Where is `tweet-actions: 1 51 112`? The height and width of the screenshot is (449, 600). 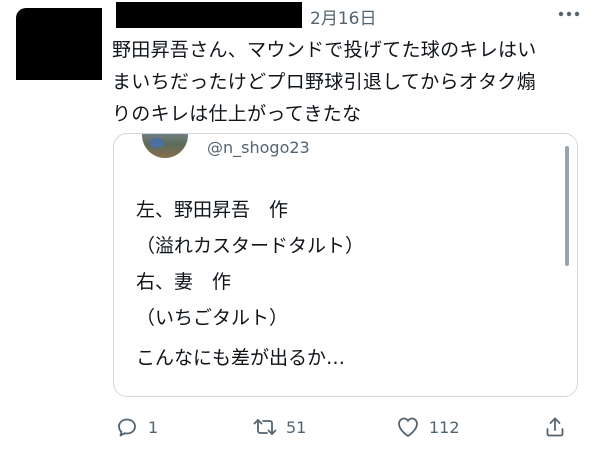 tweet-actions: 1 51 112 is located at coordinates (300, 427).